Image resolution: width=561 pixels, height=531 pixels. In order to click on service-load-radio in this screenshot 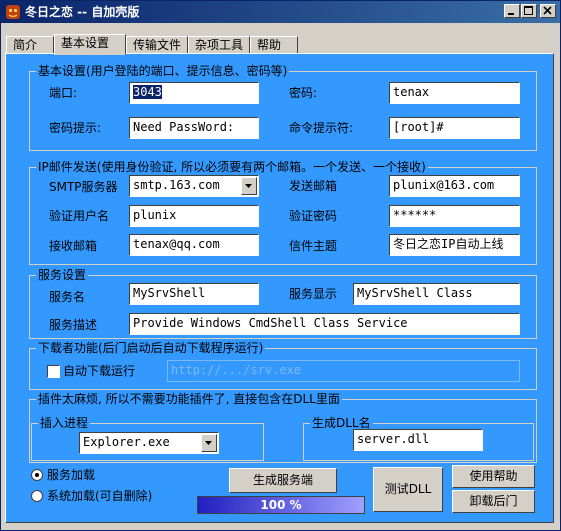, I will do `click(37, 475)`.